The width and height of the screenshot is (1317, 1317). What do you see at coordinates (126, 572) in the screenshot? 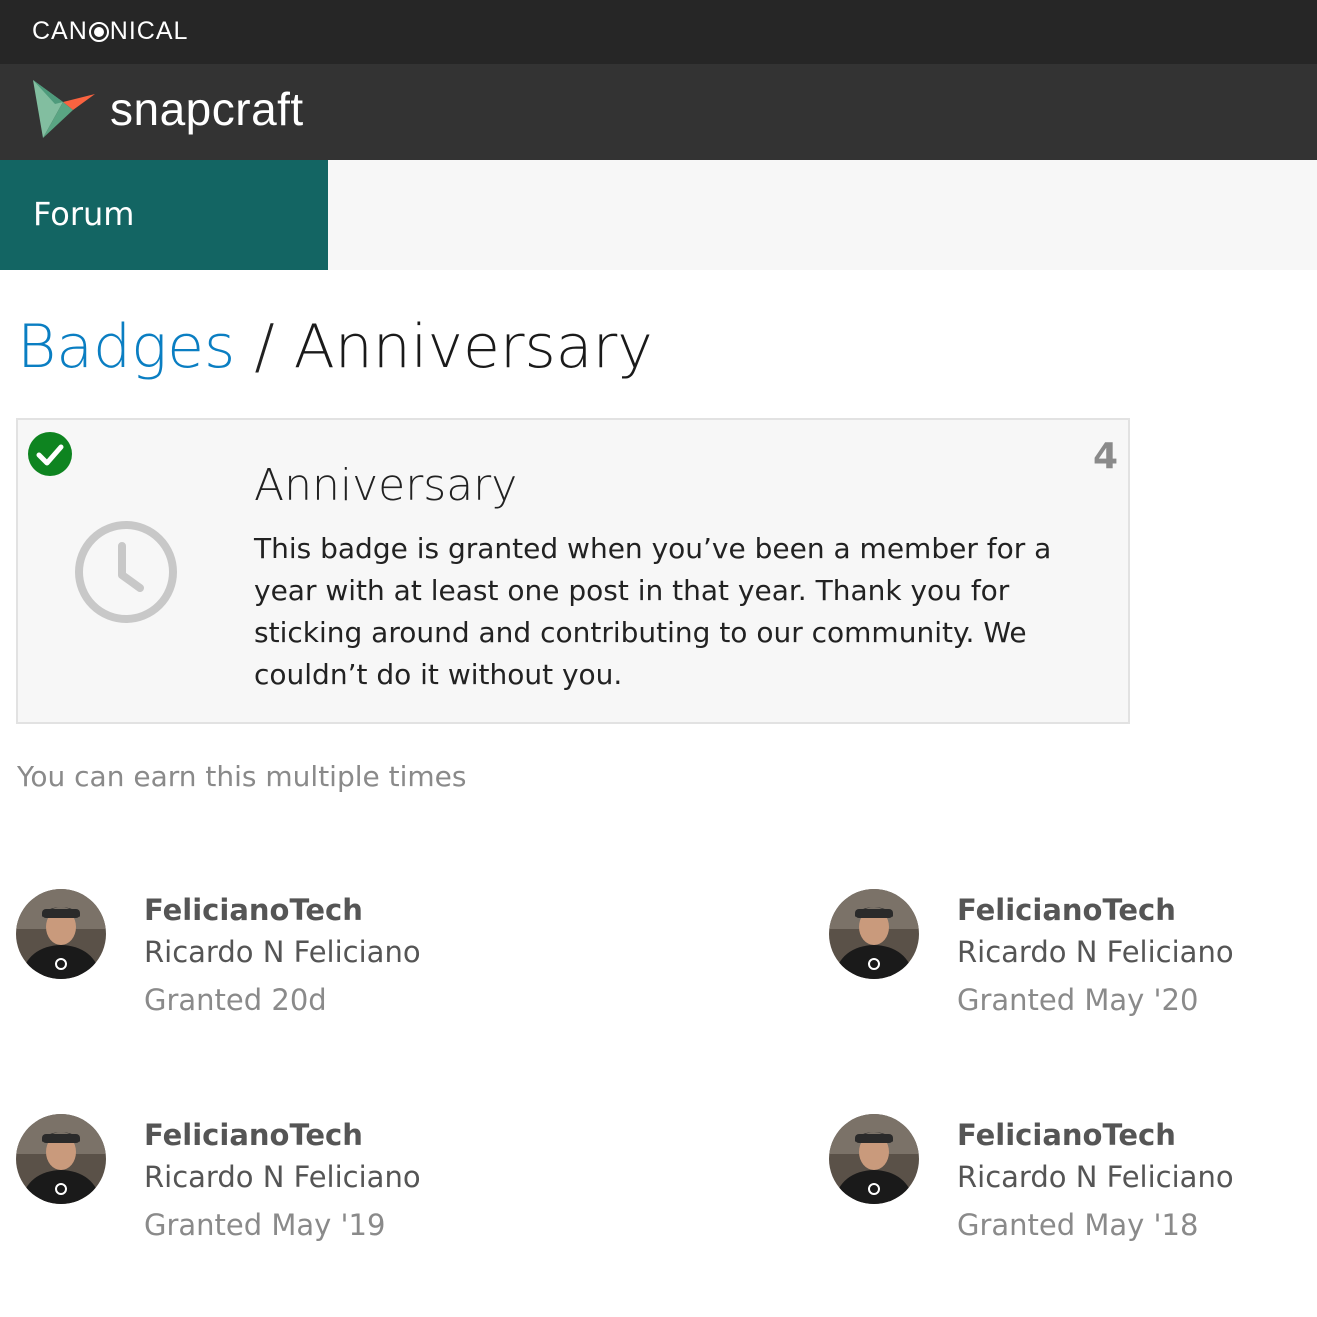
I see `clock-icon` at bounding box center [126, 572].